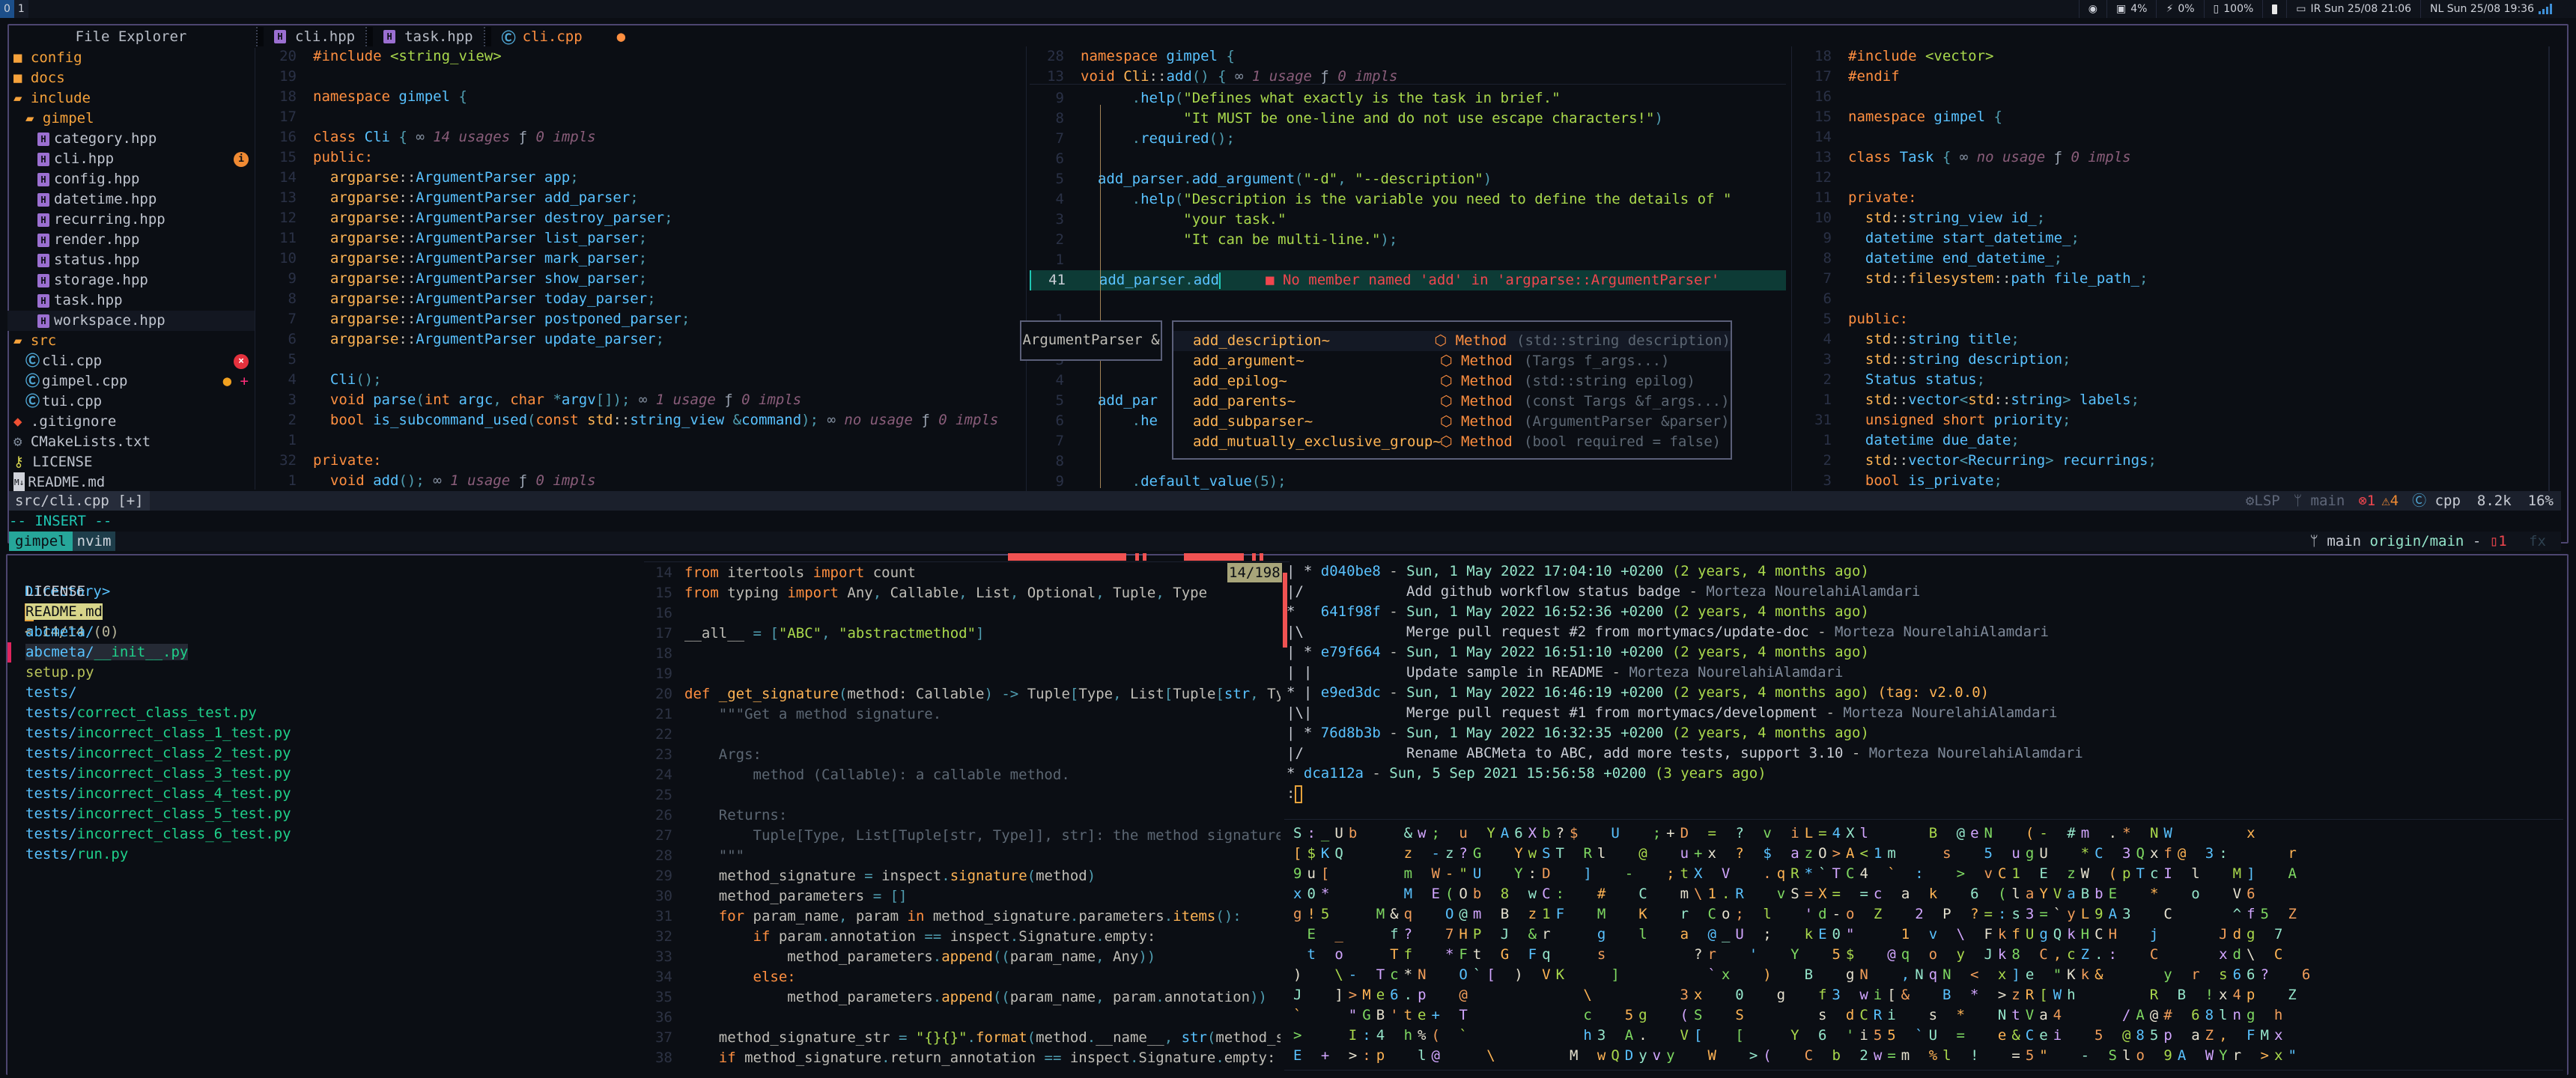 The width and height of the screenshot is (2576, 1078). What do you see at coordinates (307, 673) in the screenshot?
I see `fzf-item: setup.py` at bounding box center [307, 673].